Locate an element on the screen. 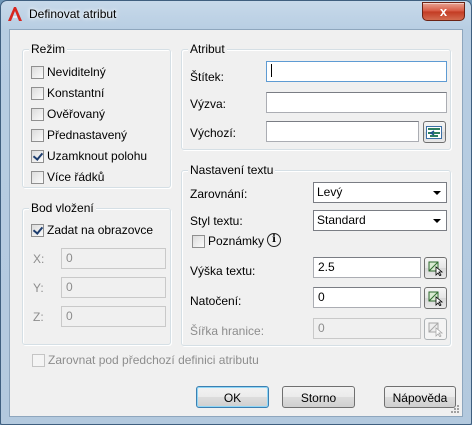 The image size is (472, 425). multiple-lines-checkbox-box is located at coordinates (37, 177).